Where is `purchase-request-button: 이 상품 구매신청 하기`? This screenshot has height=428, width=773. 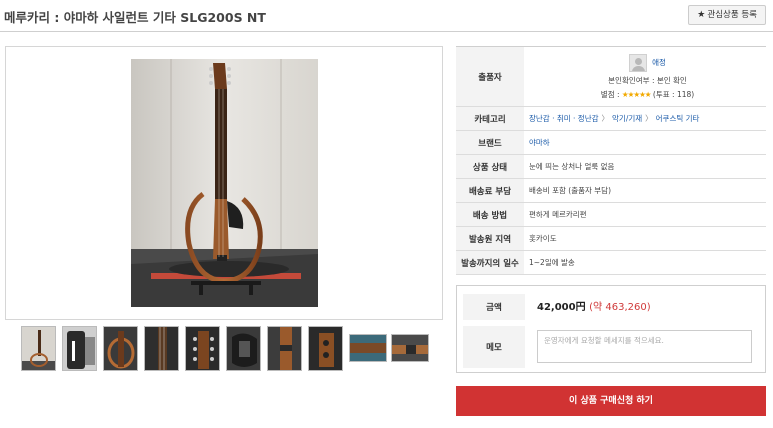
purchase-request-button: 이 상품 구매신청 하기 is located at coordinates (611, 401).